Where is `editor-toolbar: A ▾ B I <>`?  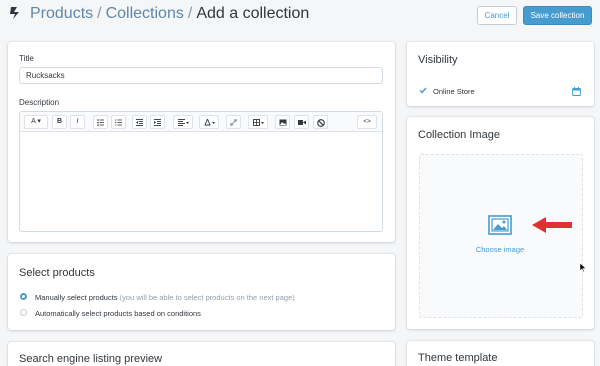
editor-toolbar: A ▾ B I <> is located at coordinates (201, 122).